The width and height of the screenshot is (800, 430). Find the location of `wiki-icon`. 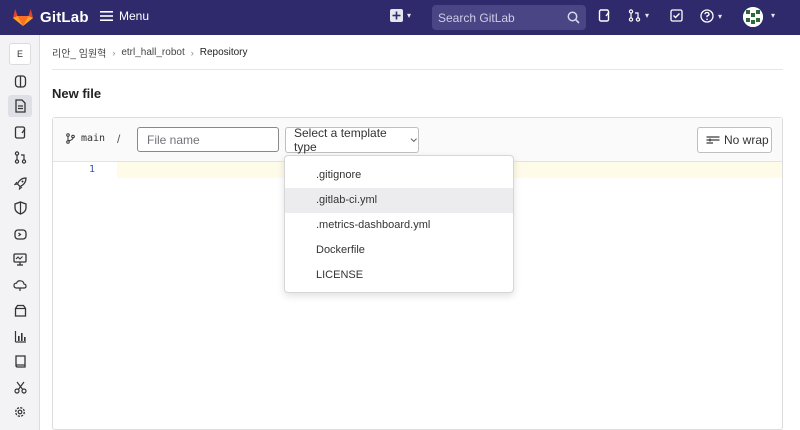

wiki-icon is located at coordinates (20, 361).